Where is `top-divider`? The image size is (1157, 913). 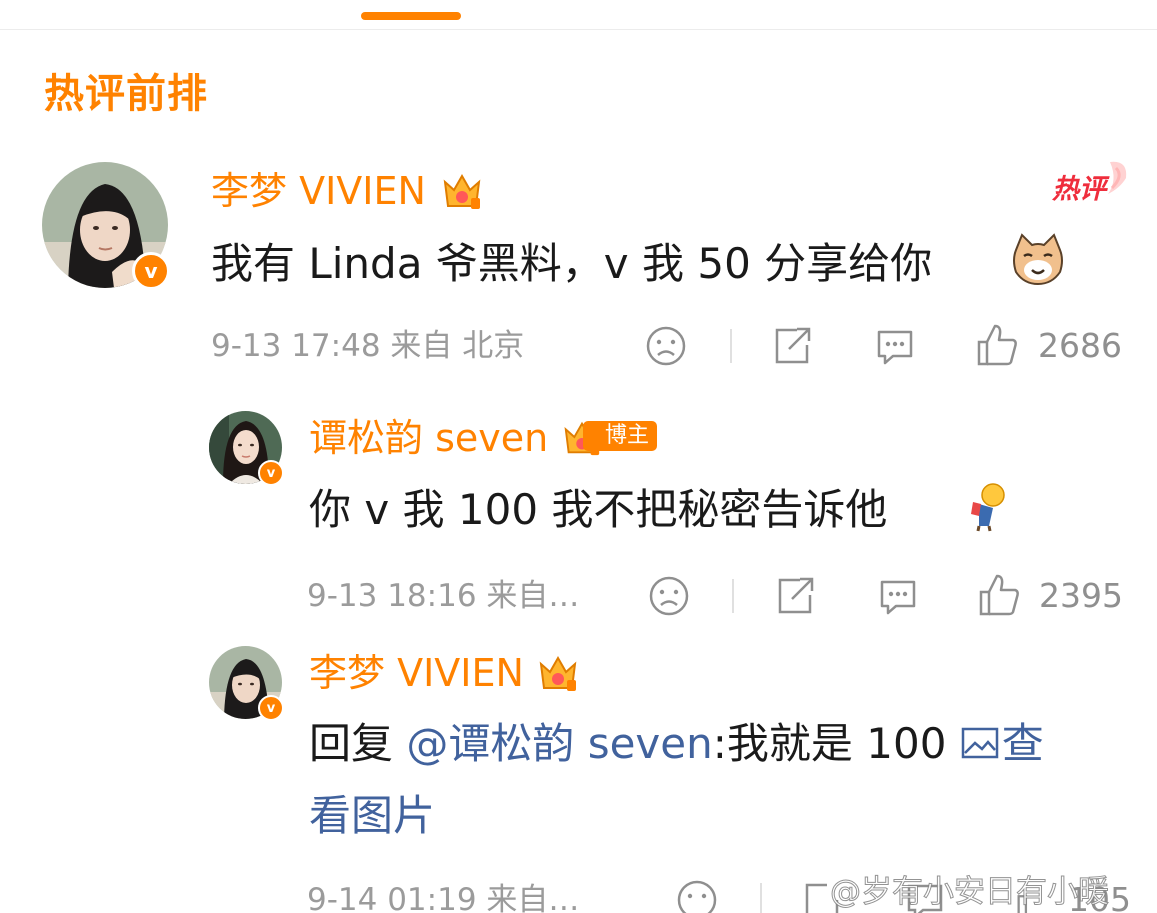
top-divider is located at coordinates (578, 29).